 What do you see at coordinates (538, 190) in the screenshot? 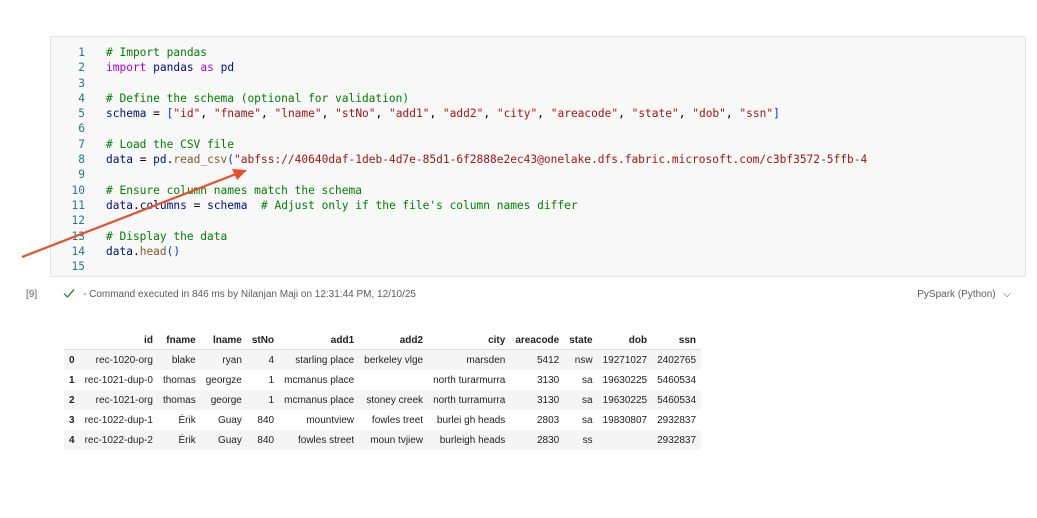
I see `code-line: 10 # Ensure column names match the schema` at bounding box center [538, 190].